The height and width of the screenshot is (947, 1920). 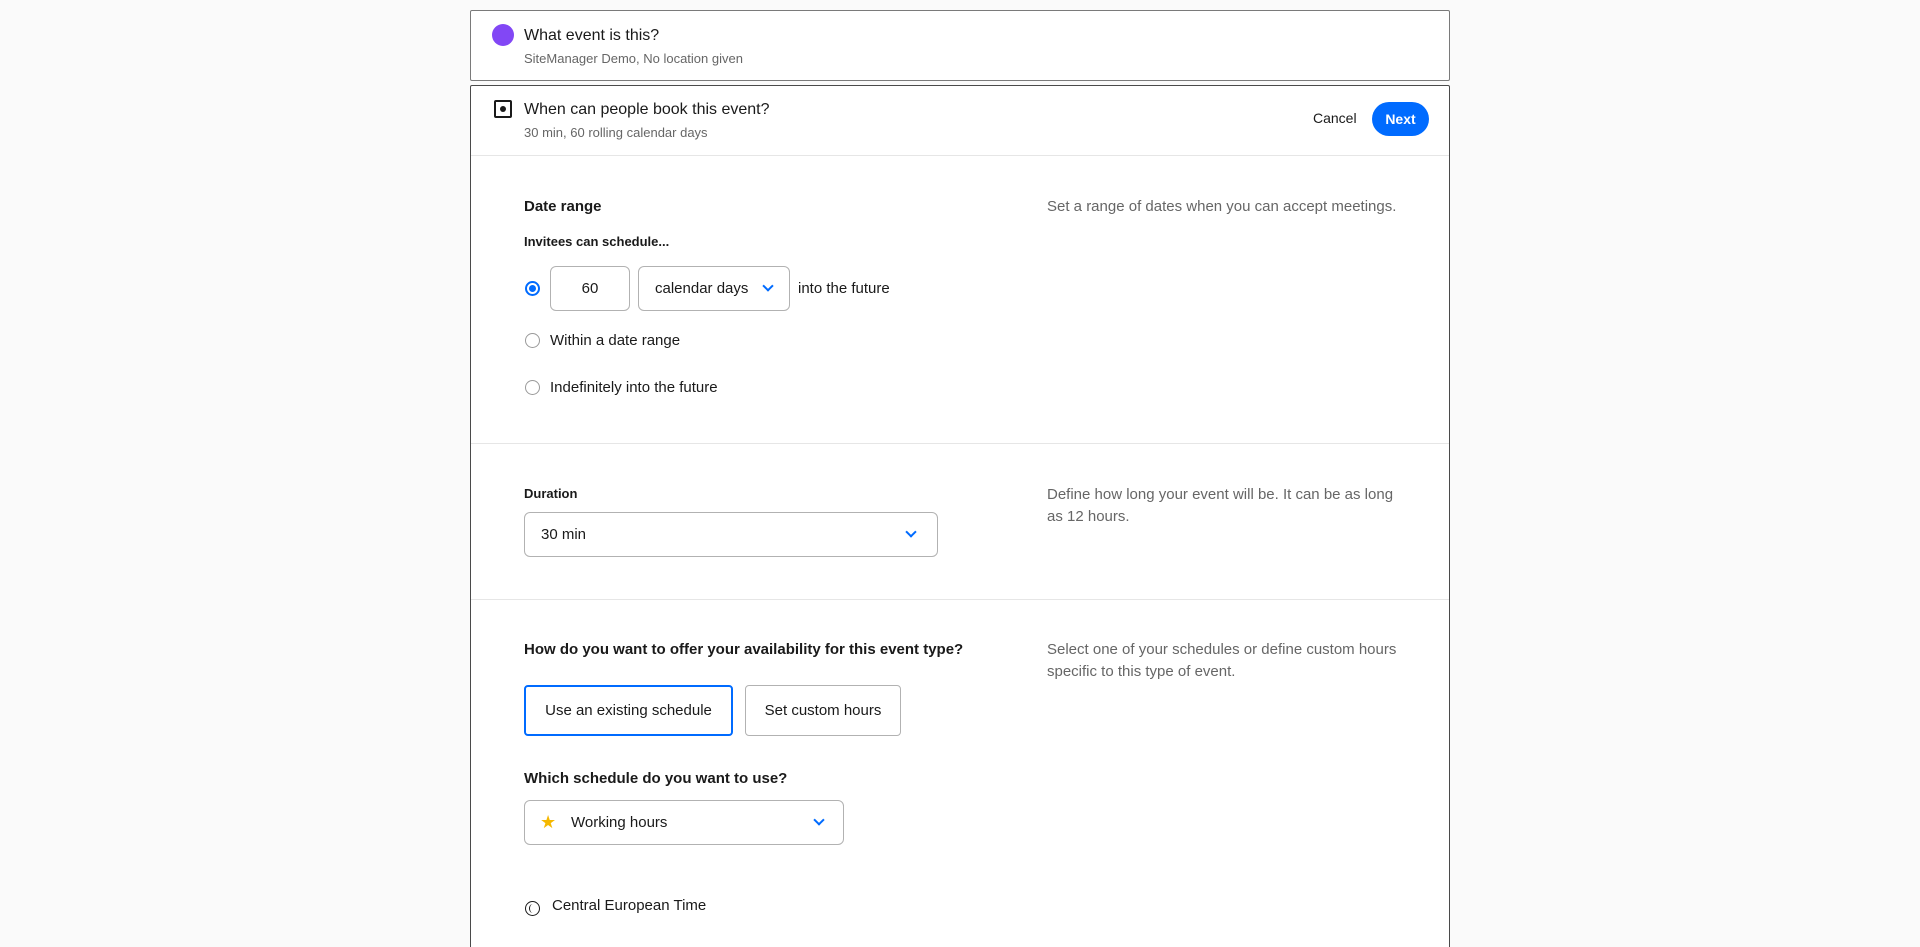 What do you see at coordinates (634, 387) in the screenshot?
I see `indefinitely-option-label: Indefinitely into the future` at bounding box center [634, 387].